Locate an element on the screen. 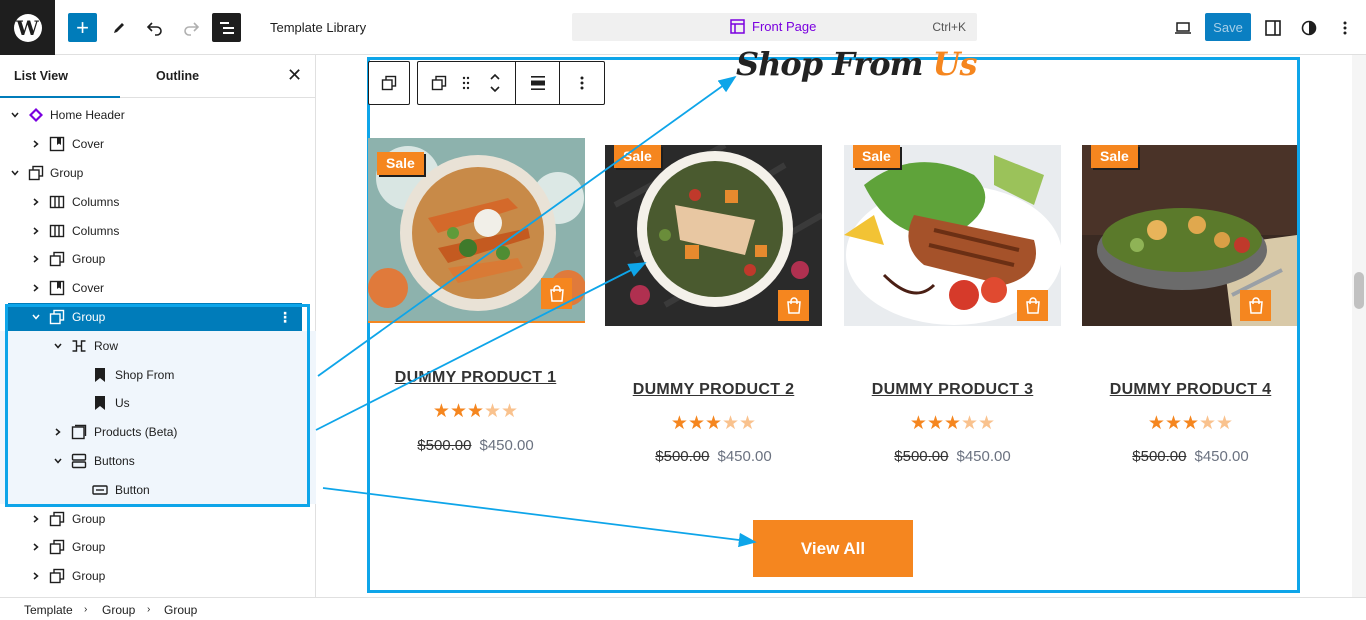  panel-tabs: List View Outline ✕ is located at coordinates (158, 76).